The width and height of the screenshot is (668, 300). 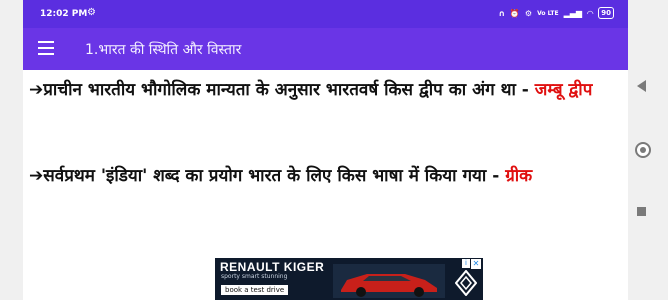 What do you see at coordinates (91, 12) in the screenshot?
I see `gear-icon: ⚙` at bounding box center [91, 12].